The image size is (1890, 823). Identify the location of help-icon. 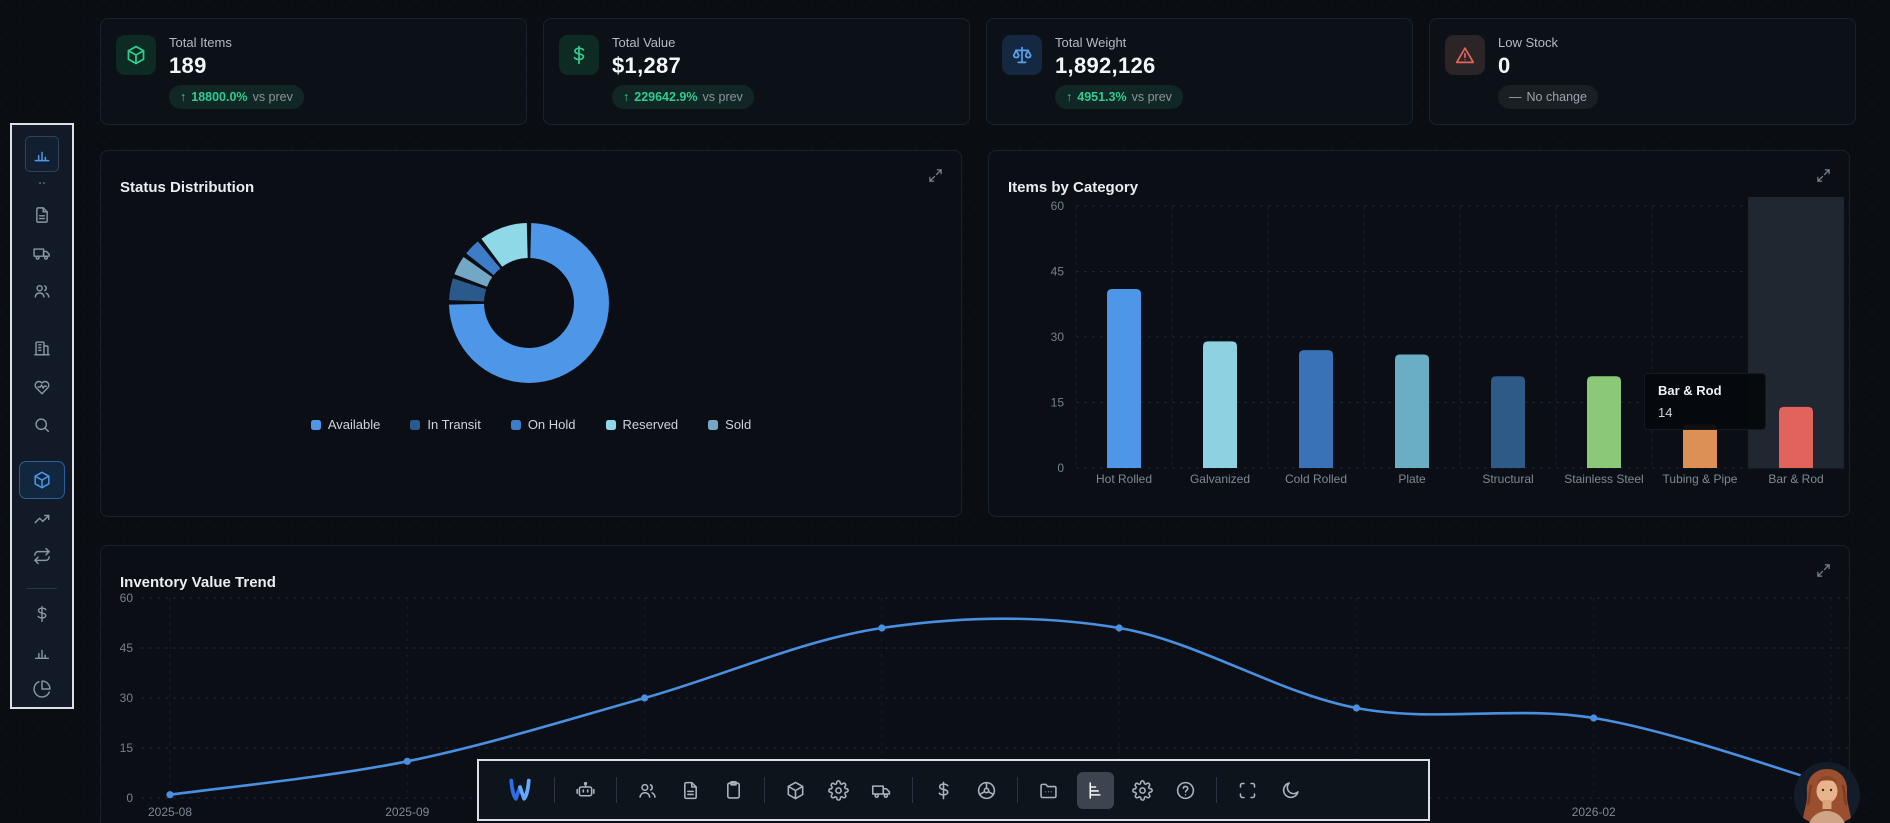
(1185, 790).